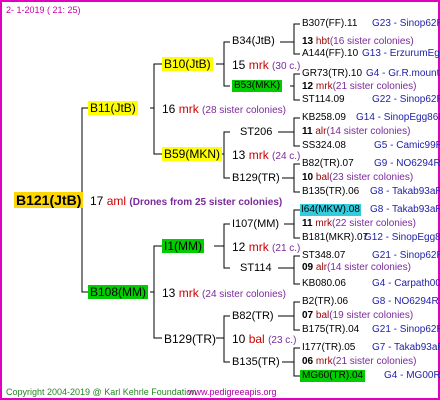 This screenshot has height=400, width=440. I want to click on gen4-place: G8 - NO6294R, so click(405, 301).